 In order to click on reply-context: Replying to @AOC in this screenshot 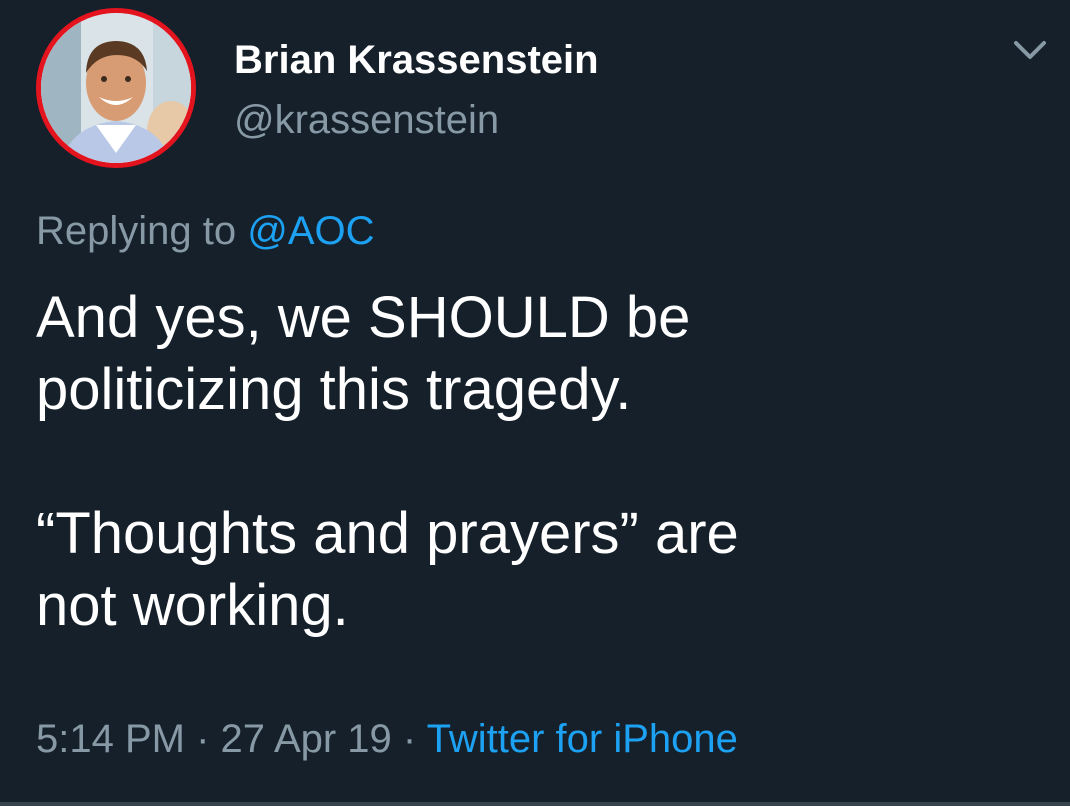, I will do `click(205, 231)`.